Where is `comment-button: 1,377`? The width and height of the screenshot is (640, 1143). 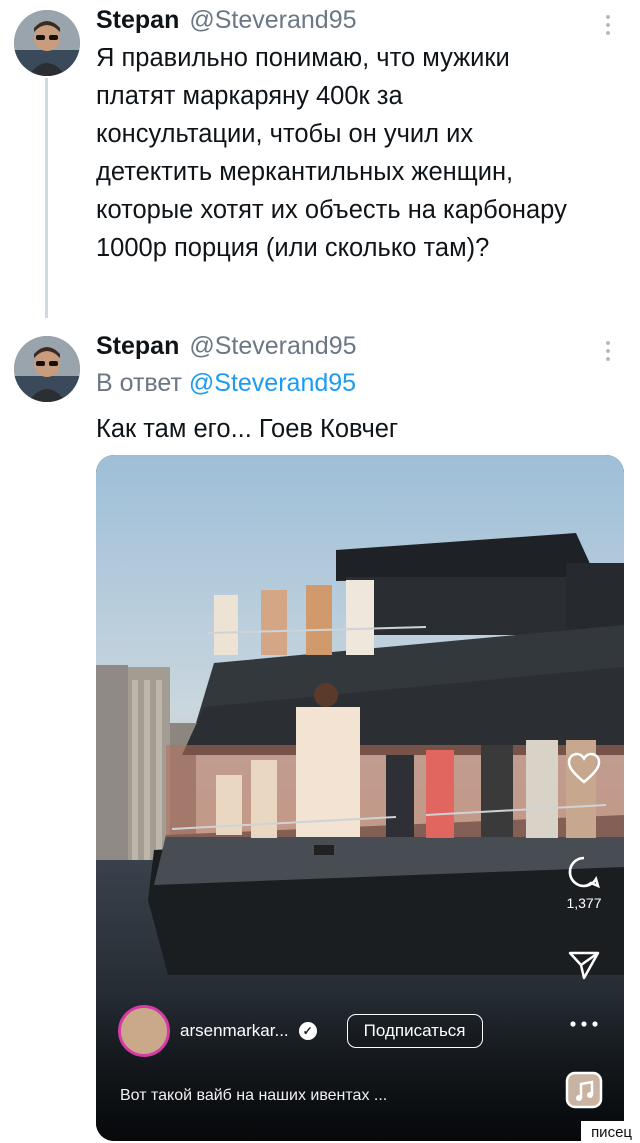
comment-button: 1,377 is located at coordinates (584, 883).